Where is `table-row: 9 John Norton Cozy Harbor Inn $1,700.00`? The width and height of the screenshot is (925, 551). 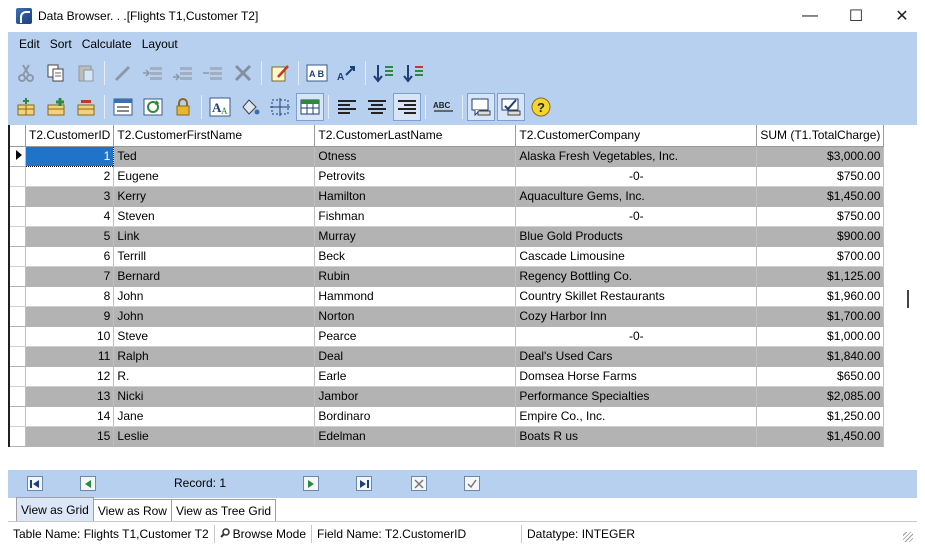 table-row: 9 John Norton Cozy Harbor Inn $1,700.00 is located at coordinates (446, 316).